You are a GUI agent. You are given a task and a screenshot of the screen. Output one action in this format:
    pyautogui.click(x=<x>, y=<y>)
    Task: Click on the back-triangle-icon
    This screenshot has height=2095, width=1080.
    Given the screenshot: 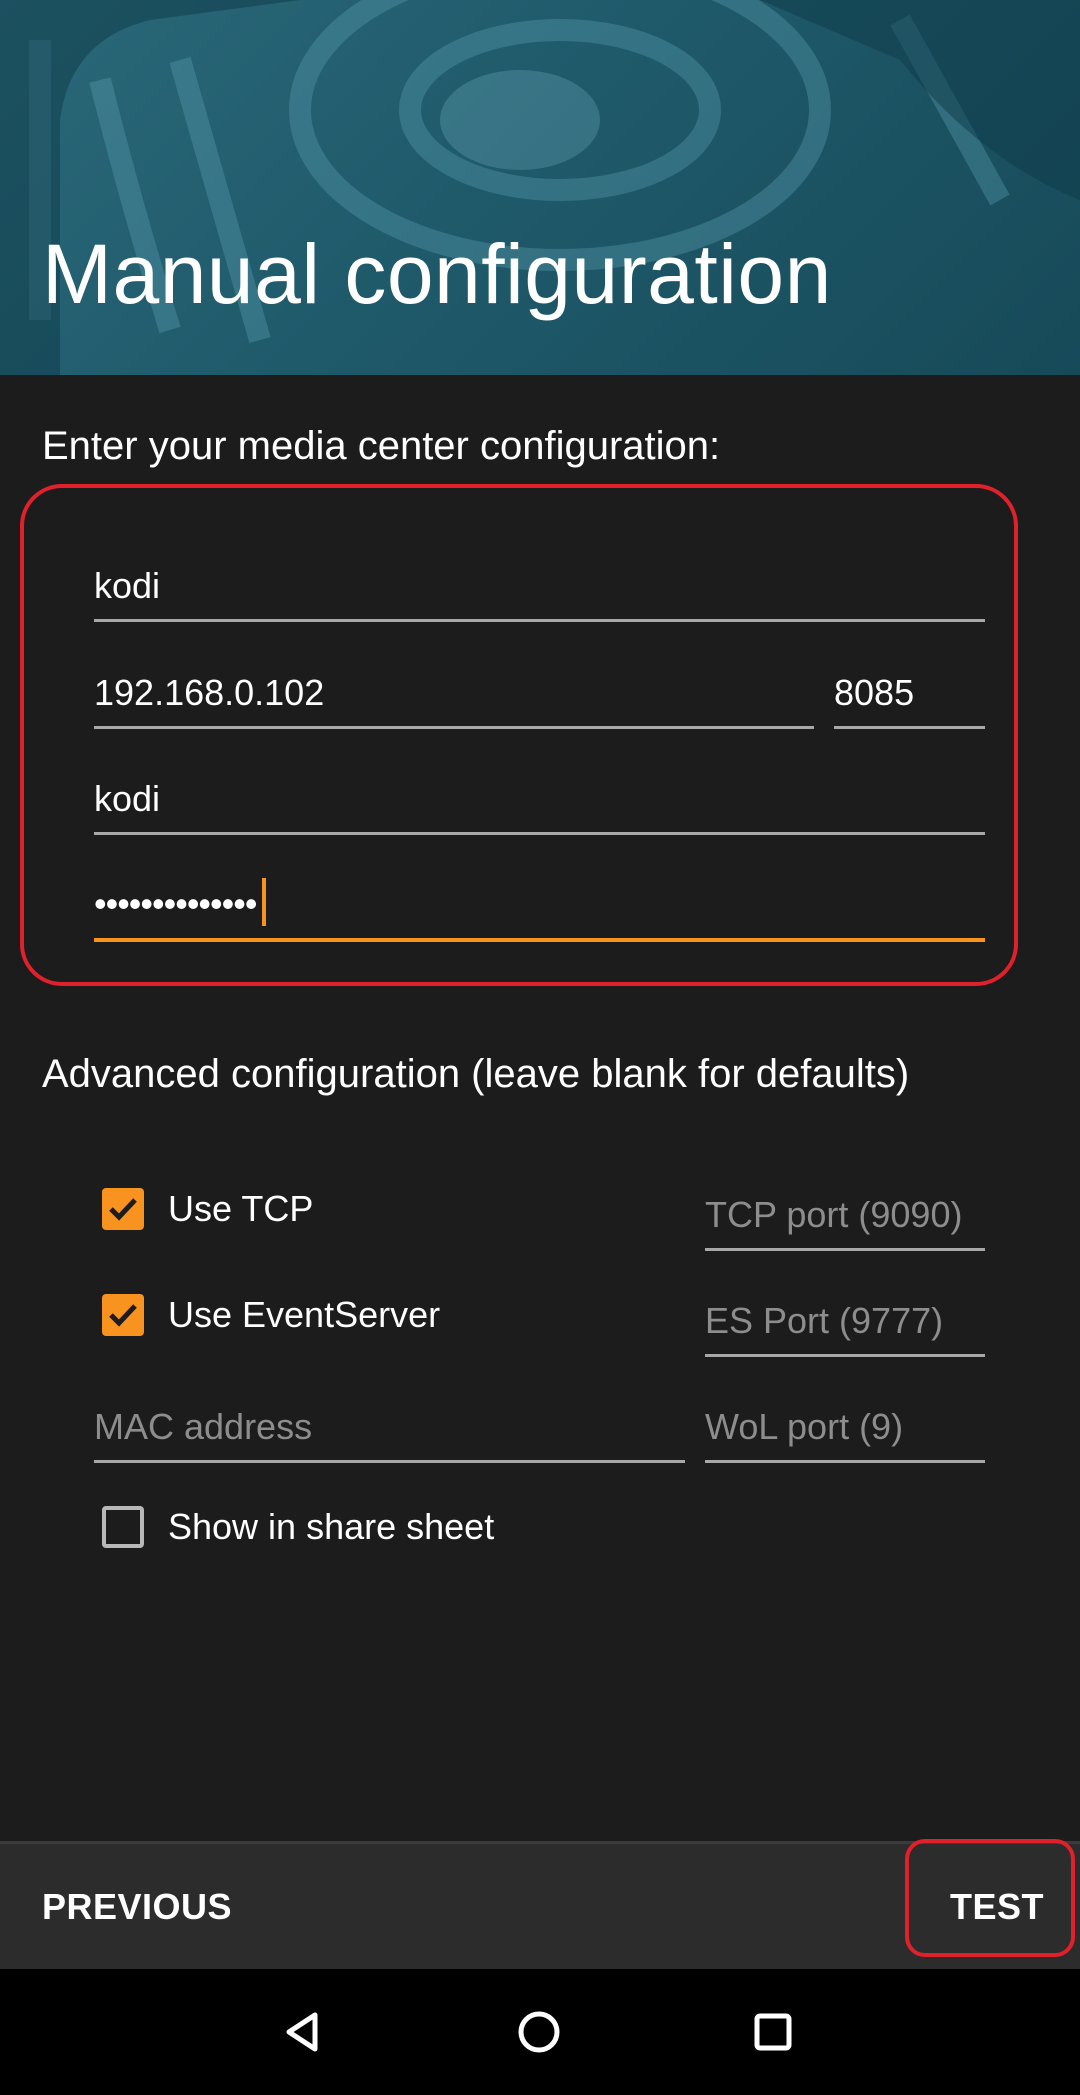 What is the action you would take?
    pyautogui.click(x=302, y=2032)
    